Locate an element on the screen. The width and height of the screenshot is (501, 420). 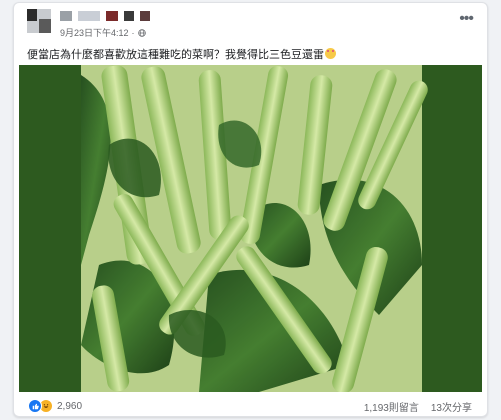
comments-count: 1,193則留言 is located at coordinates (391, 406).